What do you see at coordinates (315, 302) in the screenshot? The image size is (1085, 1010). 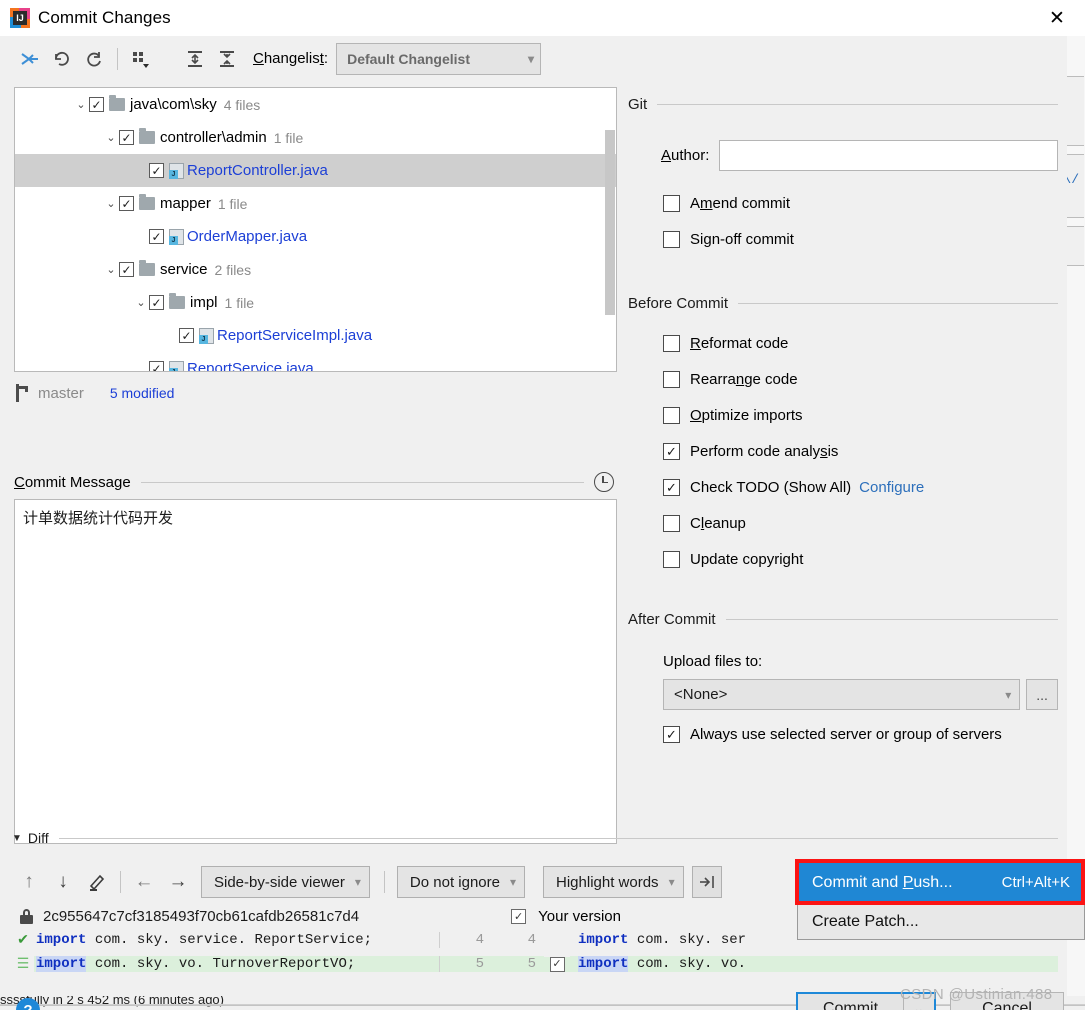 I see `tree-folder-row: ⌄ ✓ impl 1 file` at bounding box center [315, 302].